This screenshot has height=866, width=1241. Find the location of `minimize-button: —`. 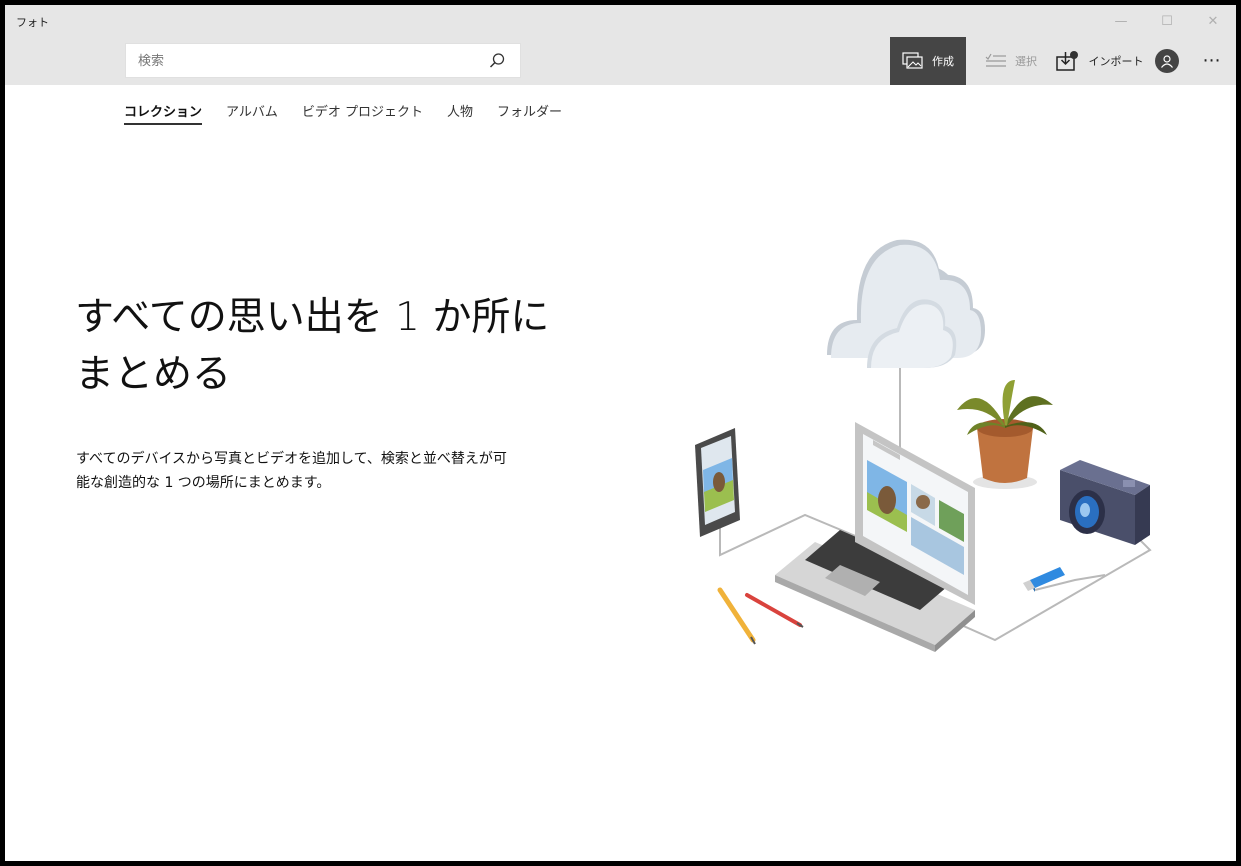

minimize-button: — is located at coordinates (1121, 21).